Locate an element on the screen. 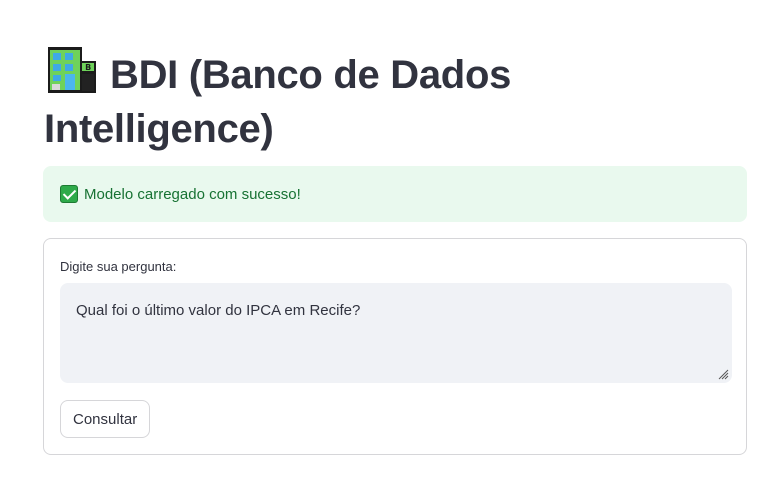  page-title-text: BDI (Banco de Dados Intelligence) is located at coordinates (278, 102).